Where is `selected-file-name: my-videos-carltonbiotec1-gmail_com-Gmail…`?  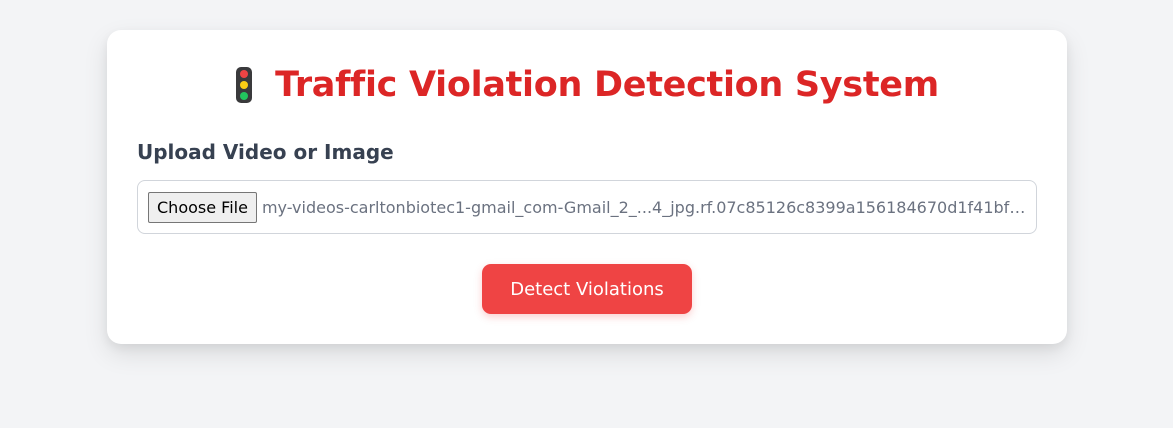 selected-file-name: my-videos-carltonbiotec1-gmail_com-Gmail… is located at coordinates (646, 207).